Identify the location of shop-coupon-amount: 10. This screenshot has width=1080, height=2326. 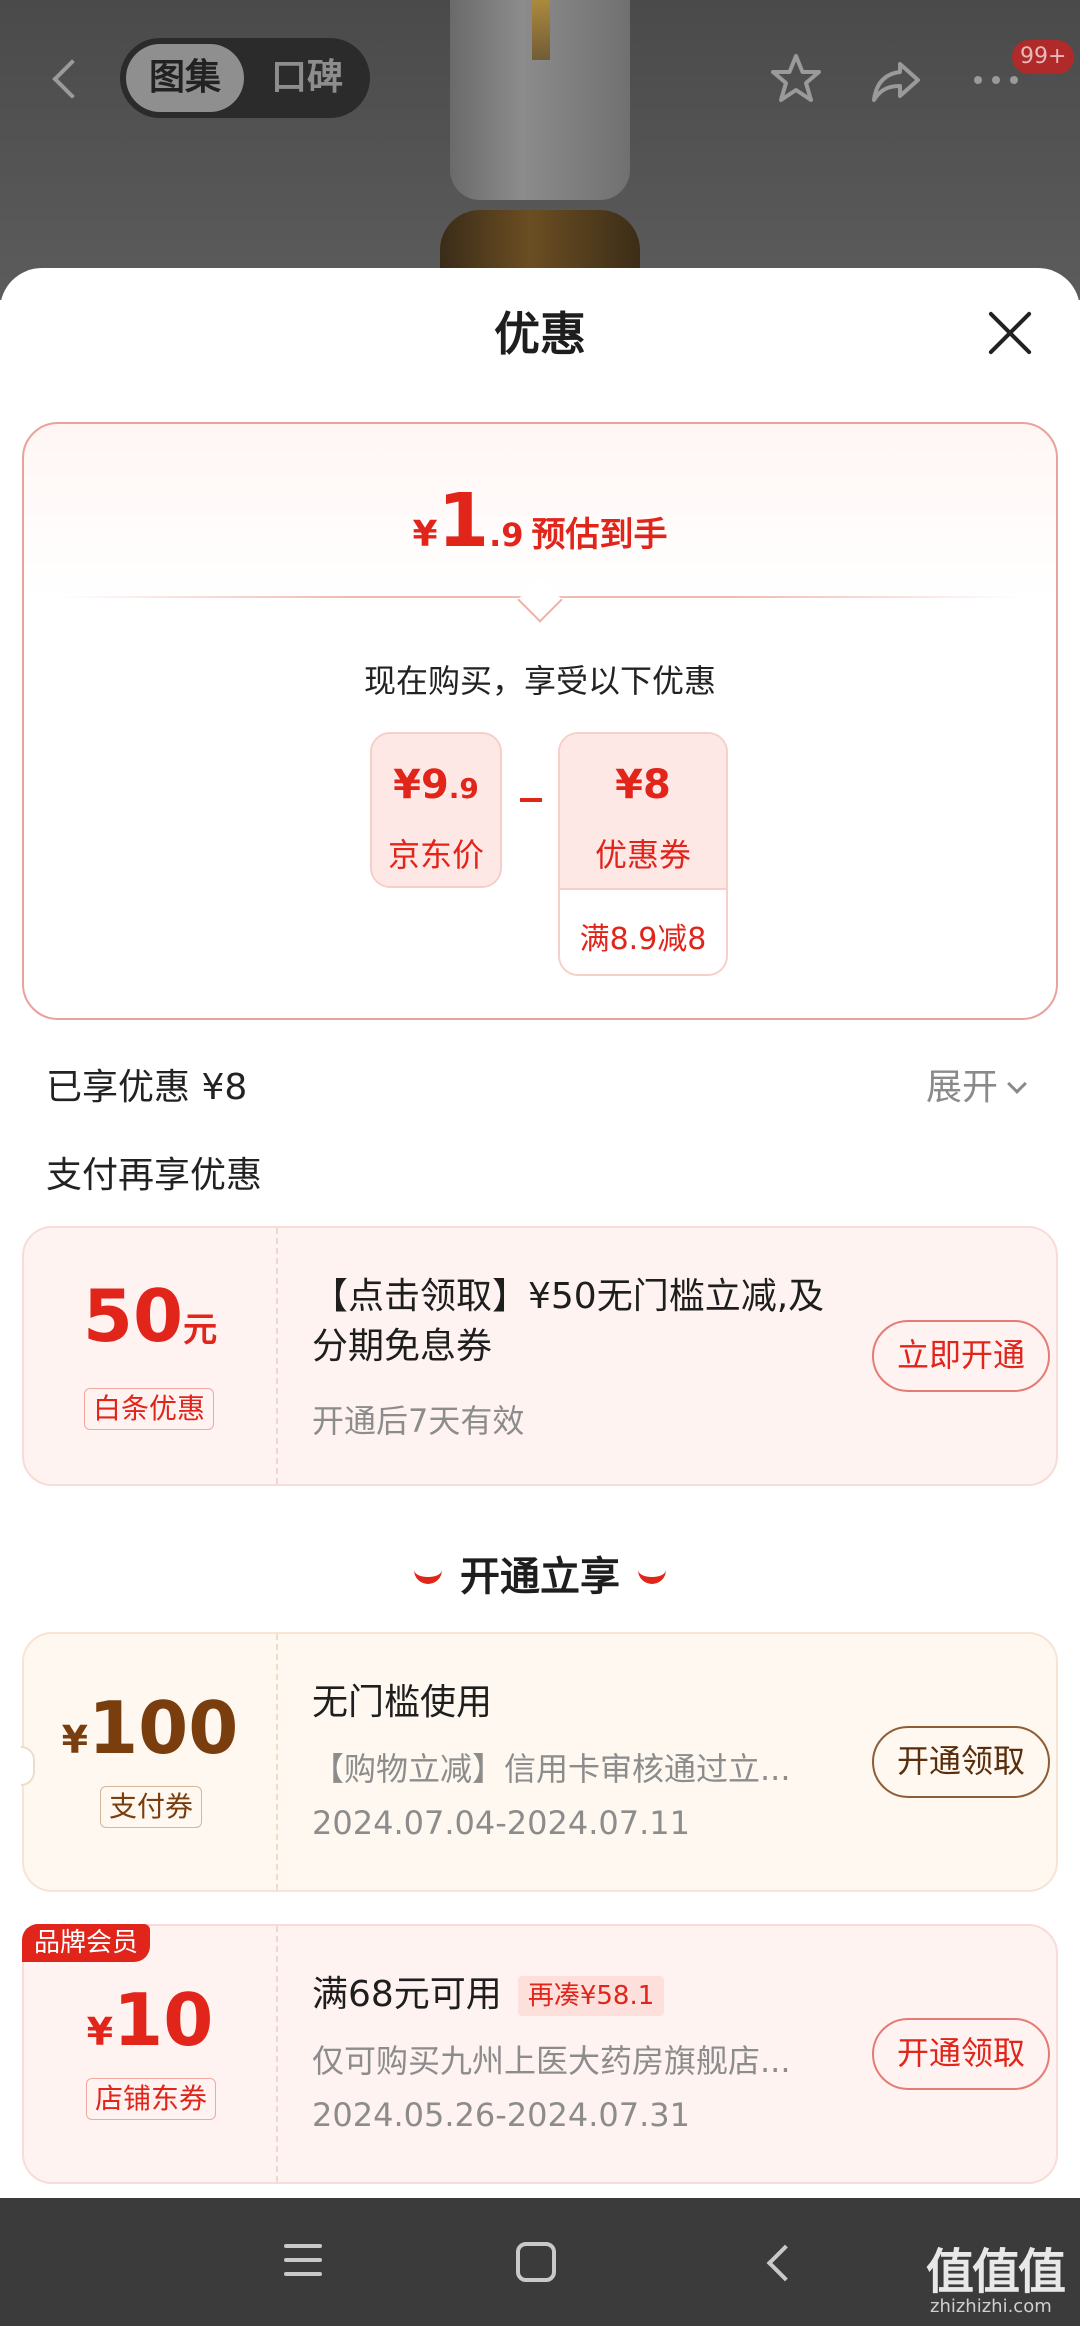
(163, 2020).